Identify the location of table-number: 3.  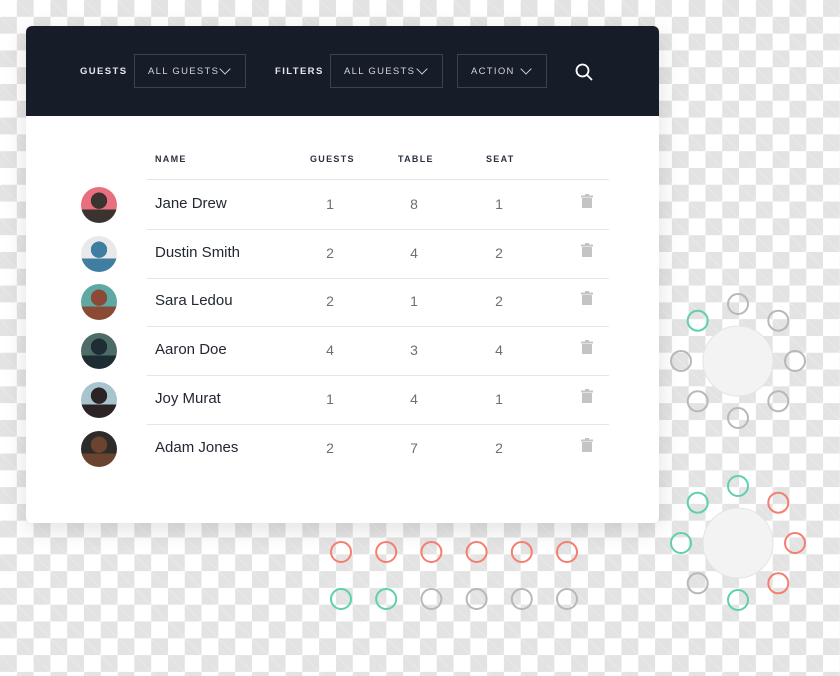
(414, 350).